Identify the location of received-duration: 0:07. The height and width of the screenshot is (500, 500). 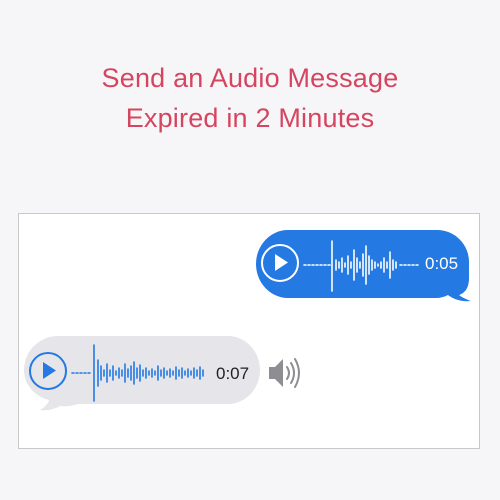
(233, 373).